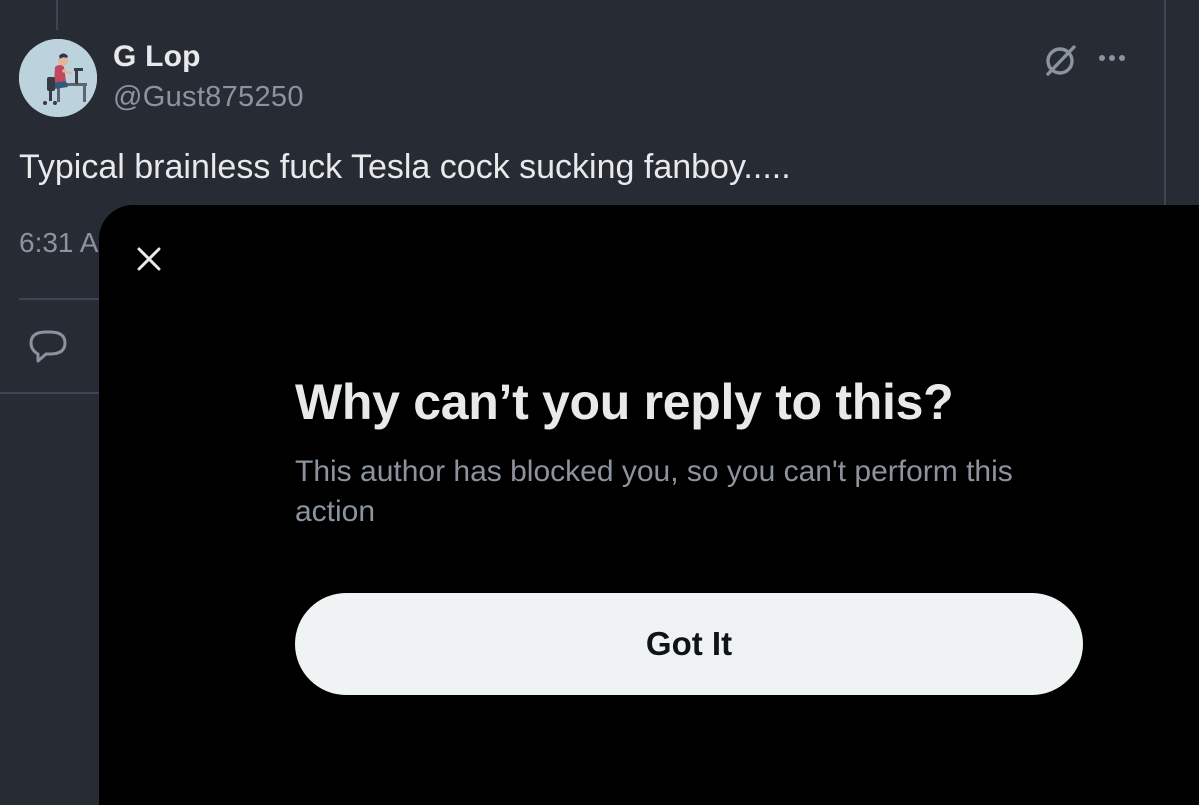 The image size is (1199, 805). What do you see at coordinates (57, 15) in the screenshot?
I see `thread-line` at bounding box center [57, 15].